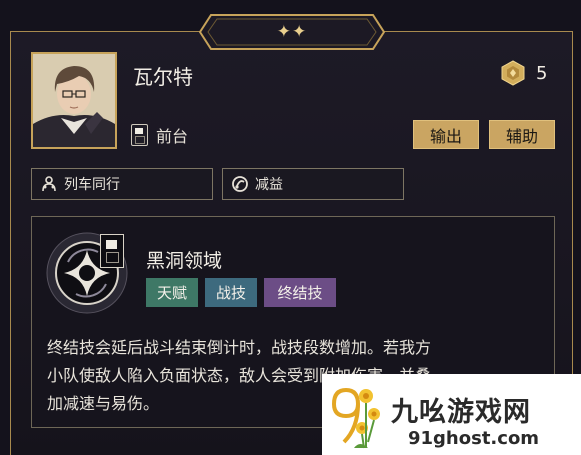 The image size is (581, 455). I want to click on cost-value: 5, so click(542, 73).